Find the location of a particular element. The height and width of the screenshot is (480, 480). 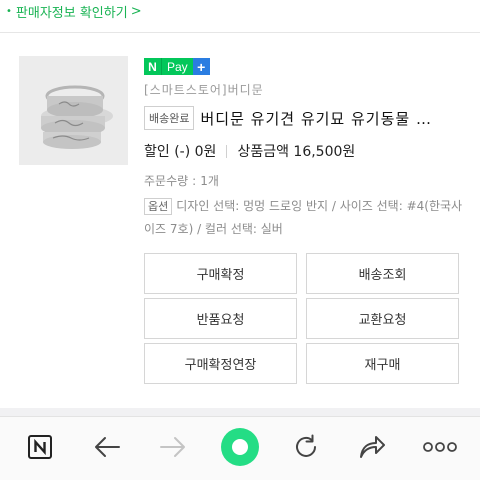

section-spacer is located at coordinates (240, 412).